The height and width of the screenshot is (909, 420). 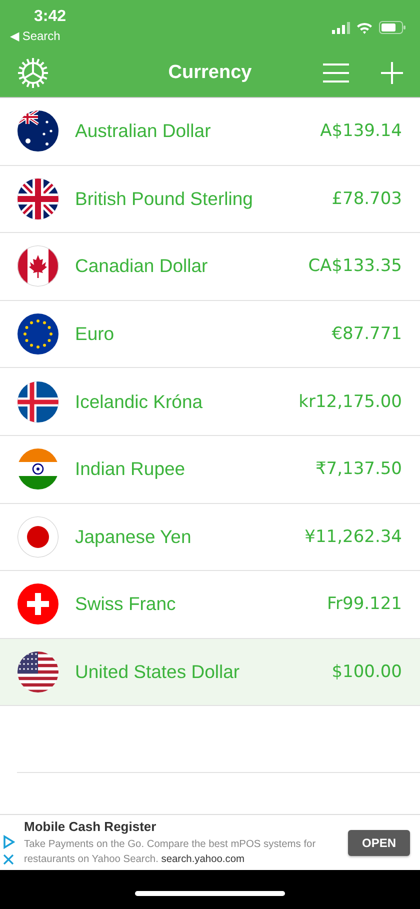 What do you see at coordinates (142, 266) in the screenshot?
I see `currency-name: Canadian Dollar` at bounding box center [142, 266].